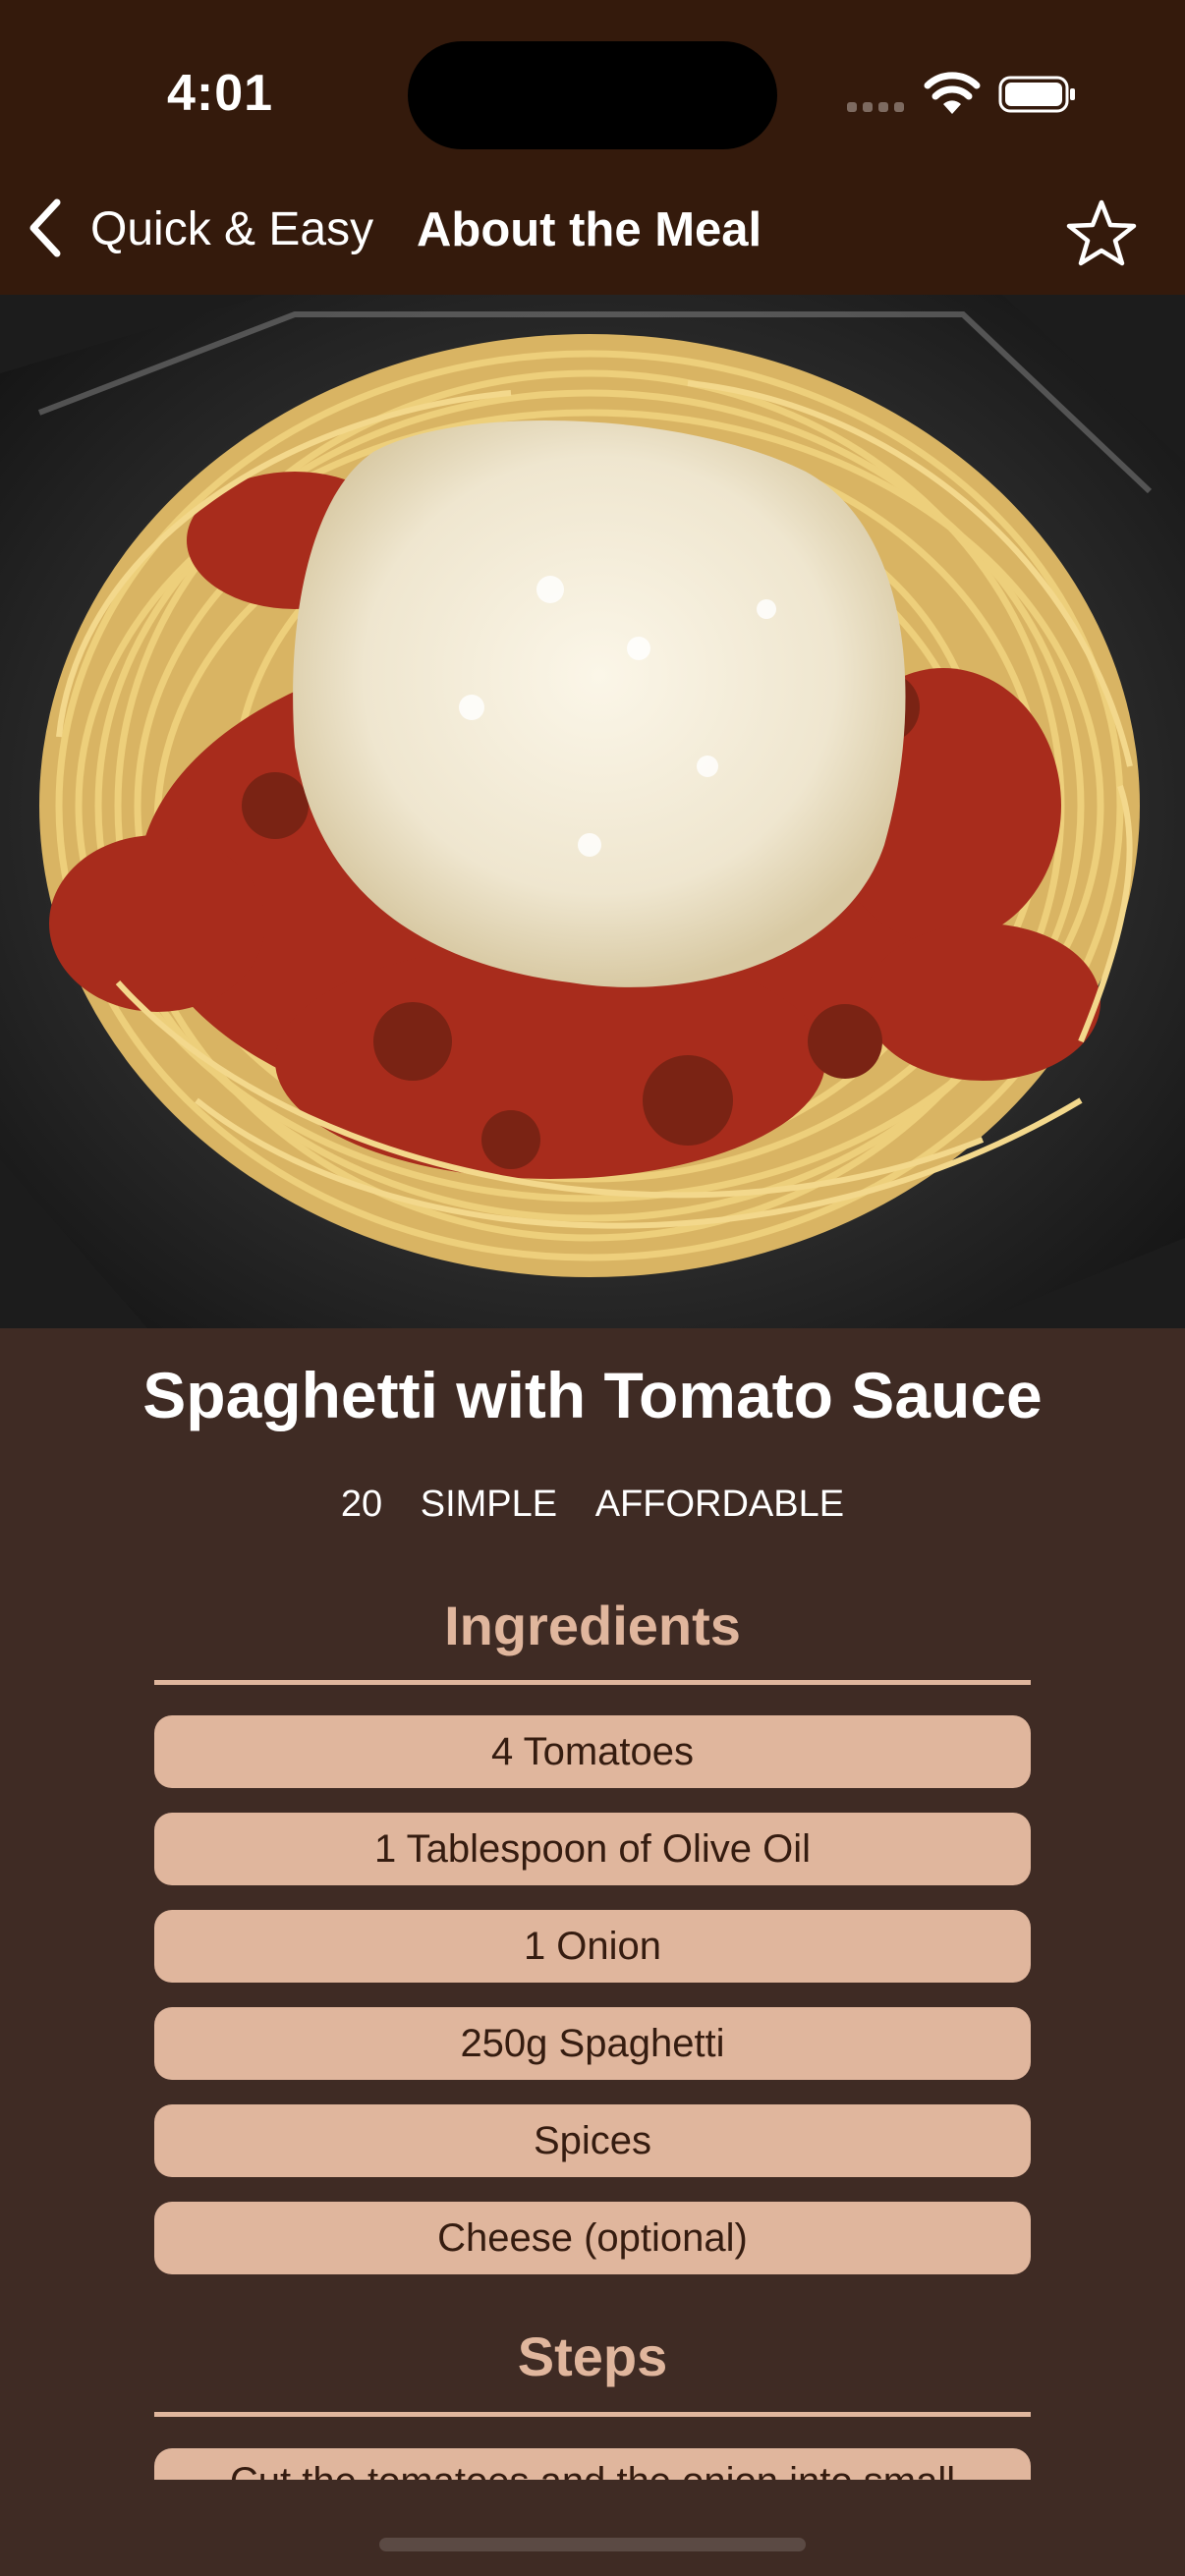 The width and height of the screenshot is (1185, 2576). What do you see at coordinates (592, 2238) in the screenshot?
I see `ingredient-item: Cheese (optional)` at bounding box center [592, 2238].